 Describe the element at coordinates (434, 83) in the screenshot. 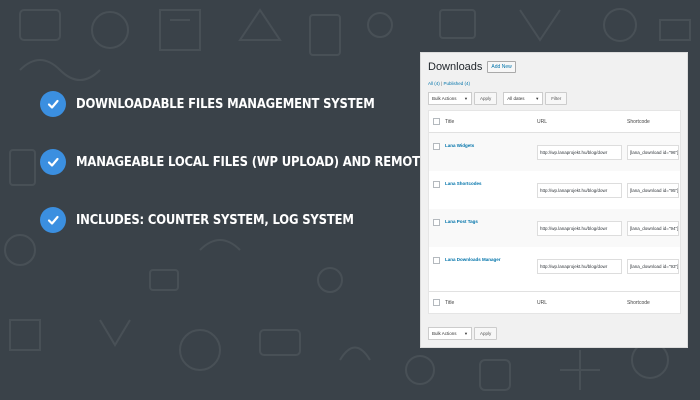

I see `filter-all-link: All (4)` at that location.